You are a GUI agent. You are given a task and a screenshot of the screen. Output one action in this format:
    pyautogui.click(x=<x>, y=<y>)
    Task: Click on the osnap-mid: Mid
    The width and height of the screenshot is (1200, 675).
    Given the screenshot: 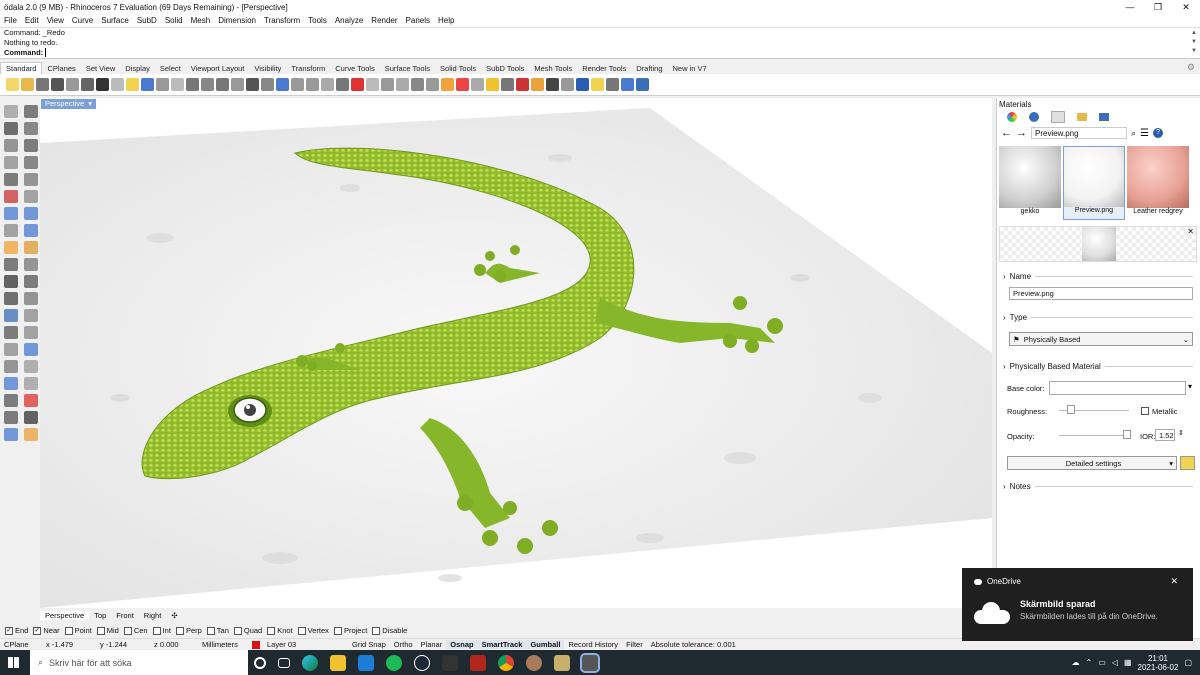 What is the action you would take?
    pyautogui.click(x=107, y=630)
    